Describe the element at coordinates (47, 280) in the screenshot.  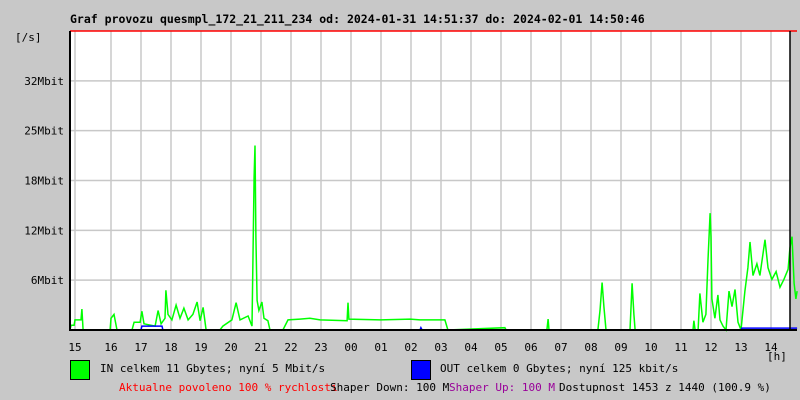
I see `y-tick-label: 6Mbit` at that location.